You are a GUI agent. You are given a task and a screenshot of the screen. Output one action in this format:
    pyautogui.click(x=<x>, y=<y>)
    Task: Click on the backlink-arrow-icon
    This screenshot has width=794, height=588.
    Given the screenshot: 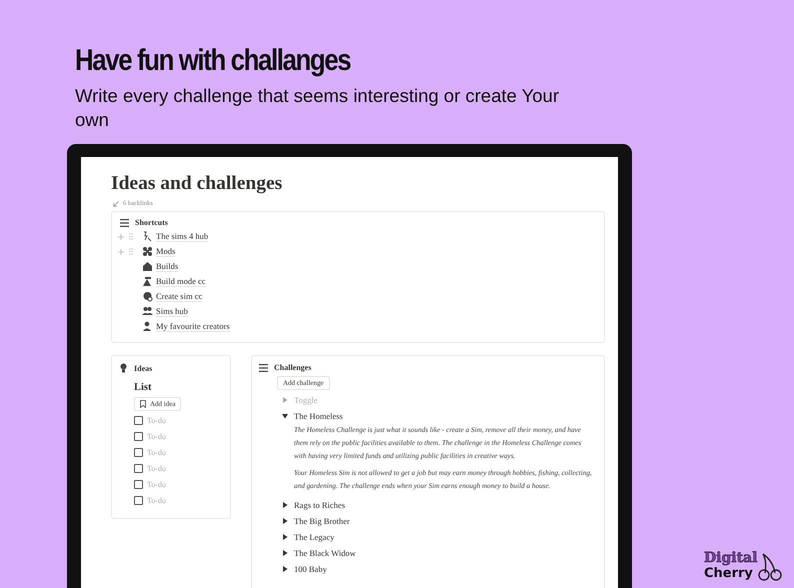 What is the action you would take?
    pyautogui.click(x=116, y=203)
    